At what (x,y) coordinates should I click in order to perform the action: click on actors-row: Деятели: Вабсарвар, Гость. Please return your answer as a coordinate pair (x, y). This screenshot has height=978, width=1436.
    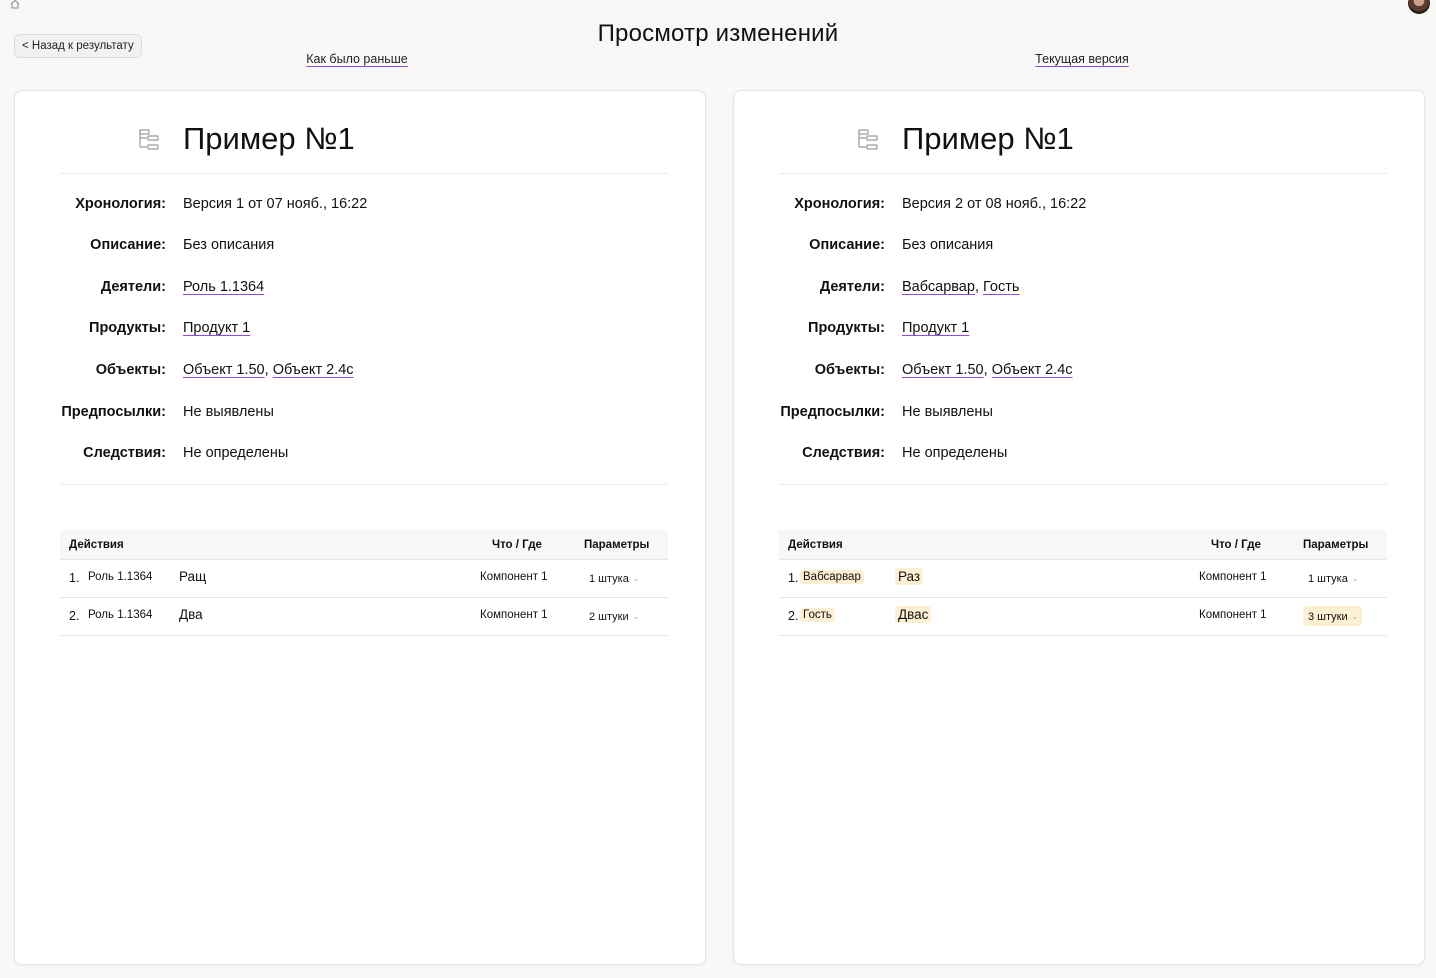
    Looking at the image, I should click on (1080, 289).